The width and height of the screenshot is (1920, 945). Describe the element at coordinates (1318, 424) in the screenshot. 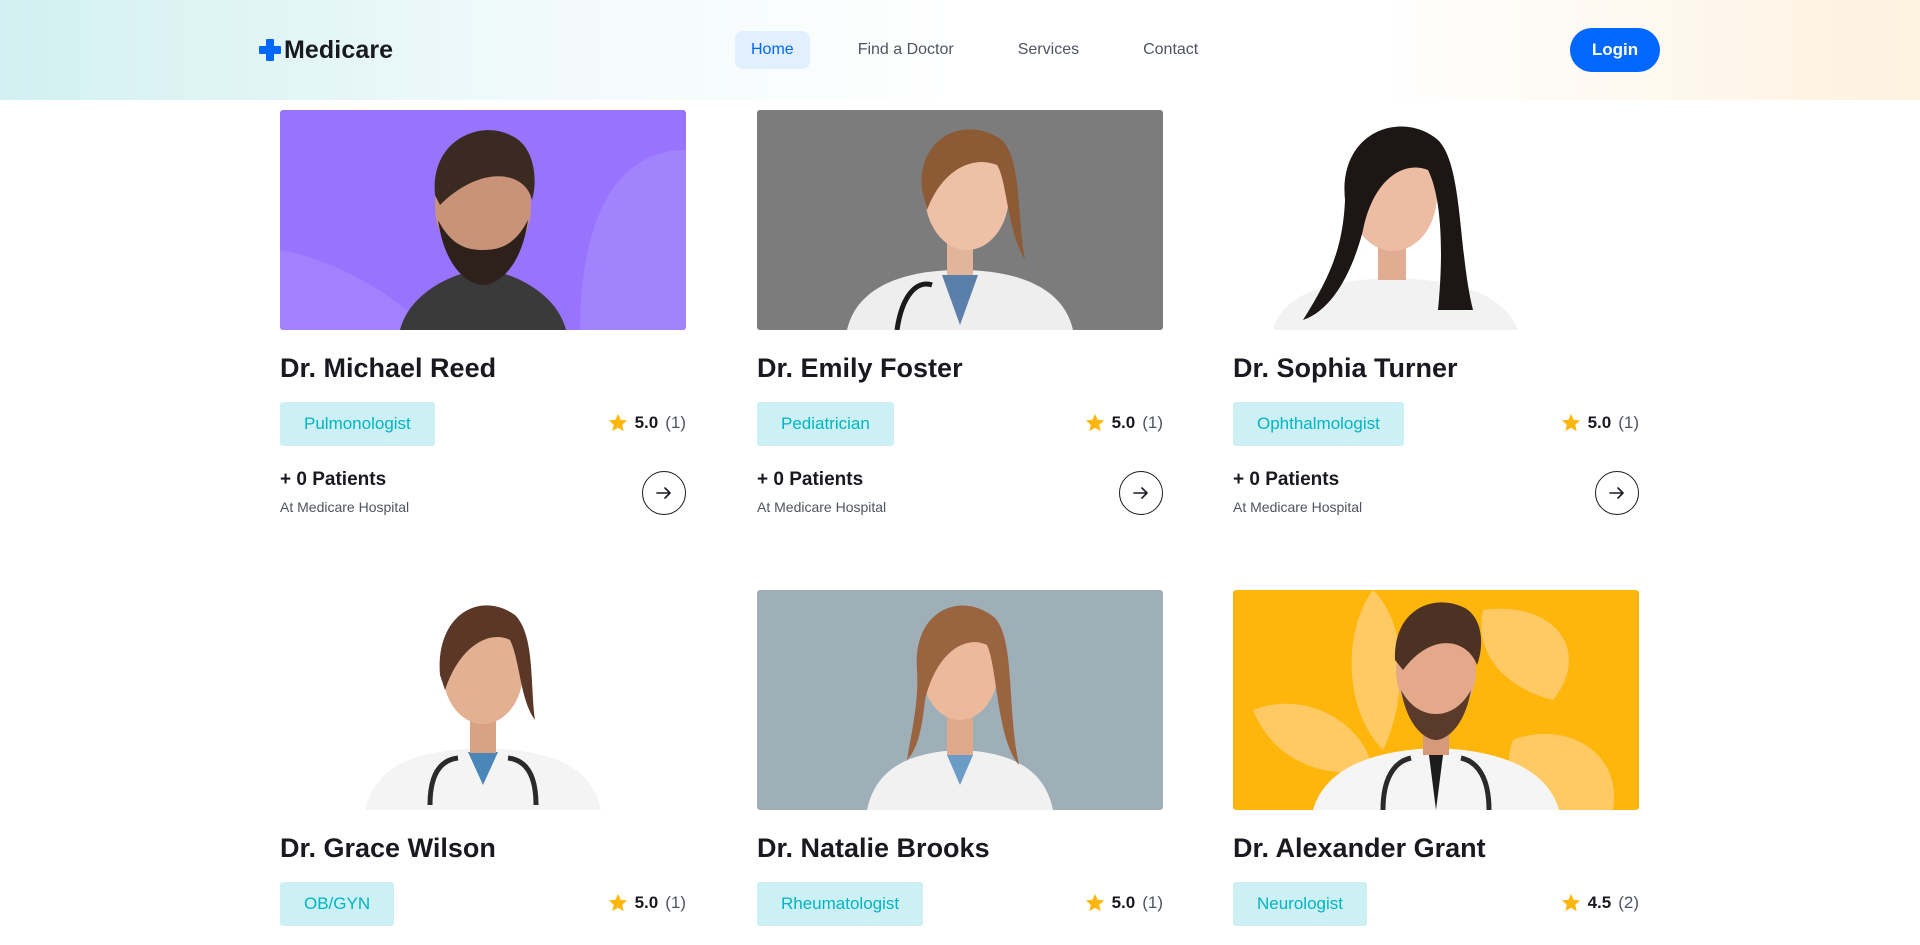

I see `specialty-badge: Ophthalmologist` at that location.